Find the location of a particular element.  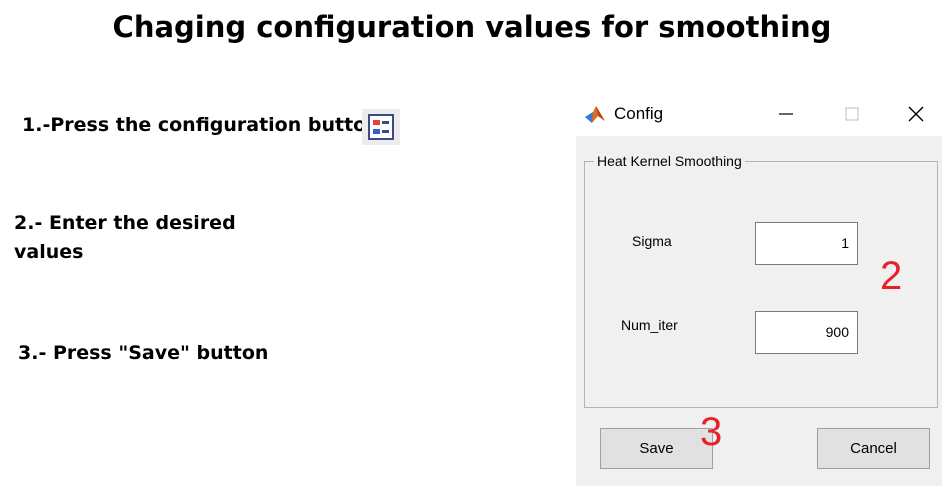

minimize-icon is located at coordinates (786, 114).